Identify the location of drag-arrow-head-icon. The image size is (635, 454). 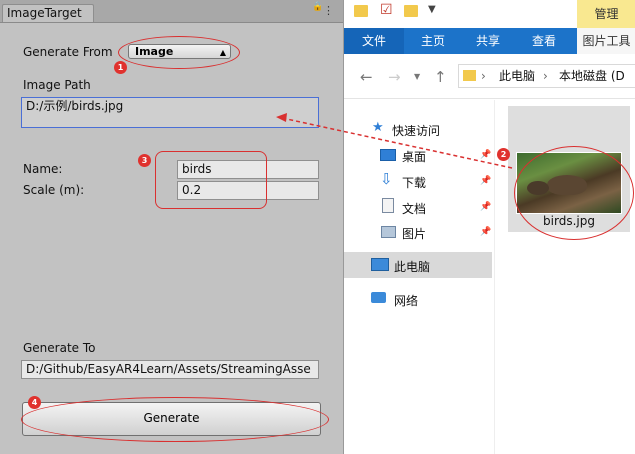
(281, 117).